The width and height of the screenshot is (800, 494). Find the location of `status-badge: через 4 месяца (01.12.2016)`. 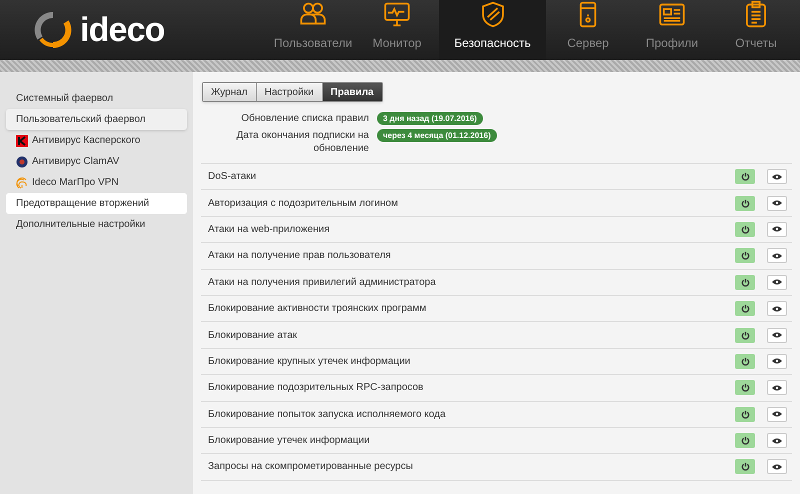

status-badge: через 4 месяца (01.12.2016) is located at coordinates (437, 135).